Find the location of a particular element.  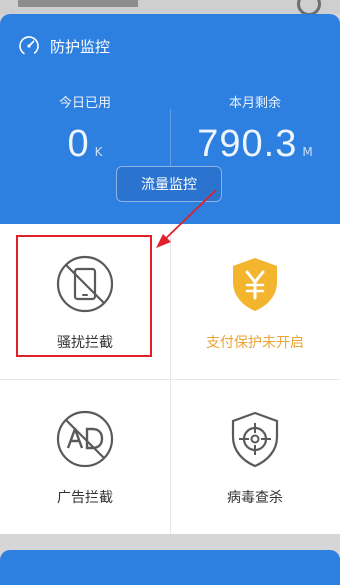

virus-scan-label: 病毒查杀 is located at coordinates (255, 498).